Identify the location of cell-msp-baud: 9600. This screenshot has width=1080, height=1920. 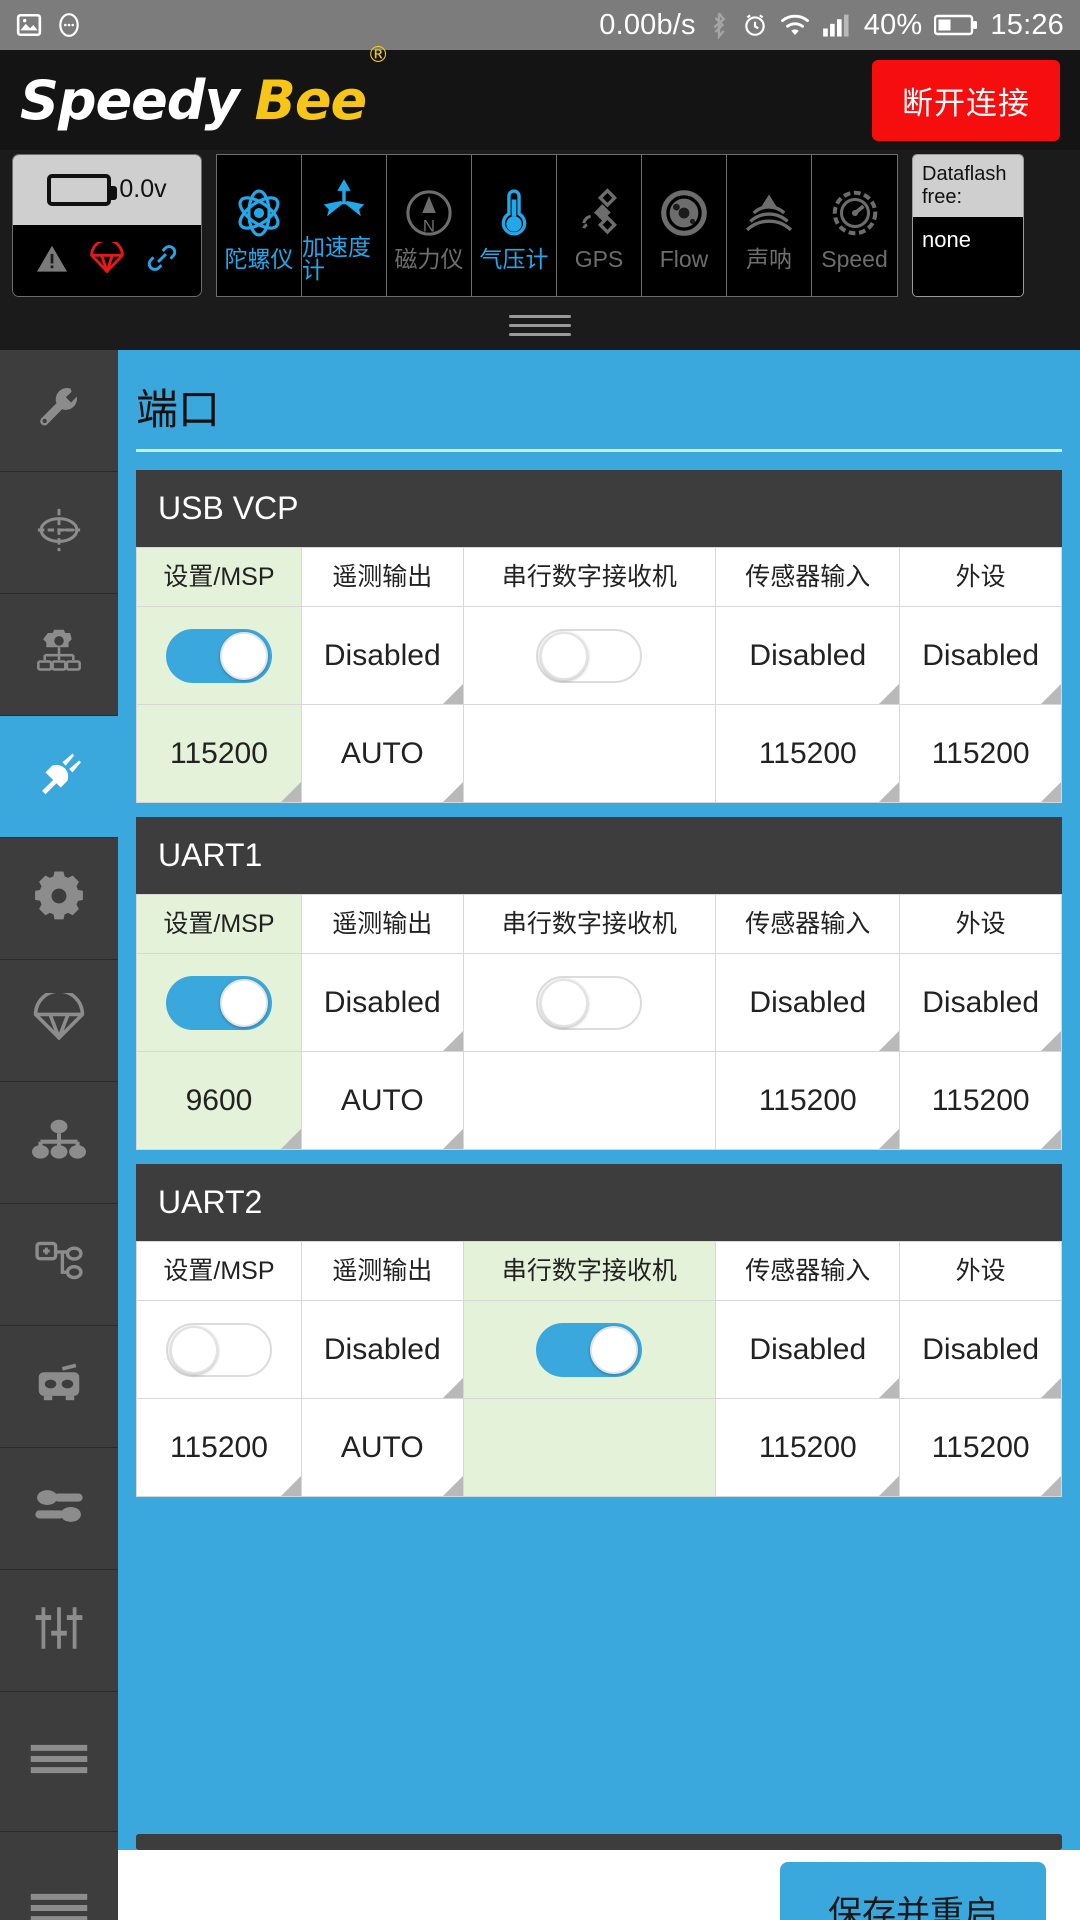
(219, 1100).